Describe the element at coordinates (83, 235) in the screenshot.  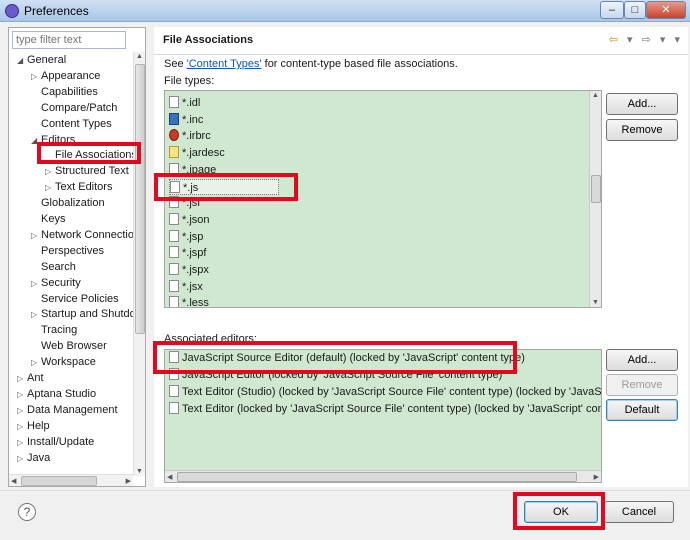
I see `tree-item: ▷Network Connections` at that location.